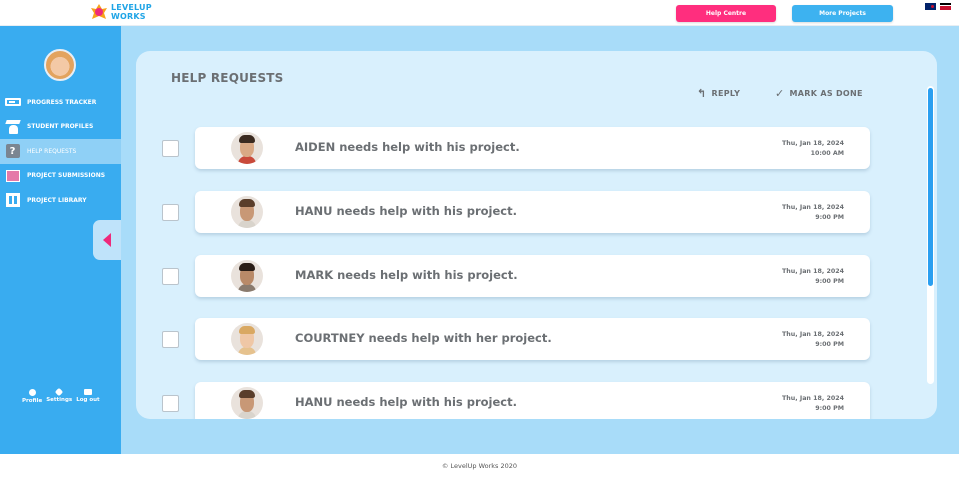 Image resolution: width=959 pixels, height=478 pixels. What do you see at coordinates (32, 392) in the screenshot?
I see `profile-icon` at bounding box center [32, 392].